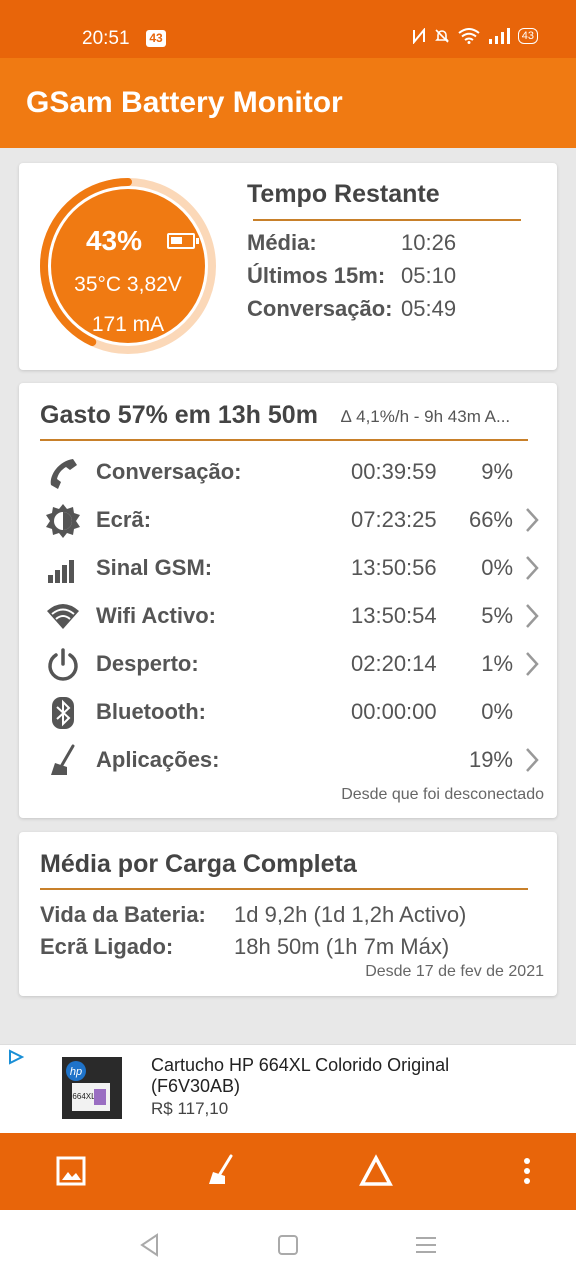 This screenshot has height=1280, width=576. I want to click on battery-current: 171 mA, so click(128, 324).